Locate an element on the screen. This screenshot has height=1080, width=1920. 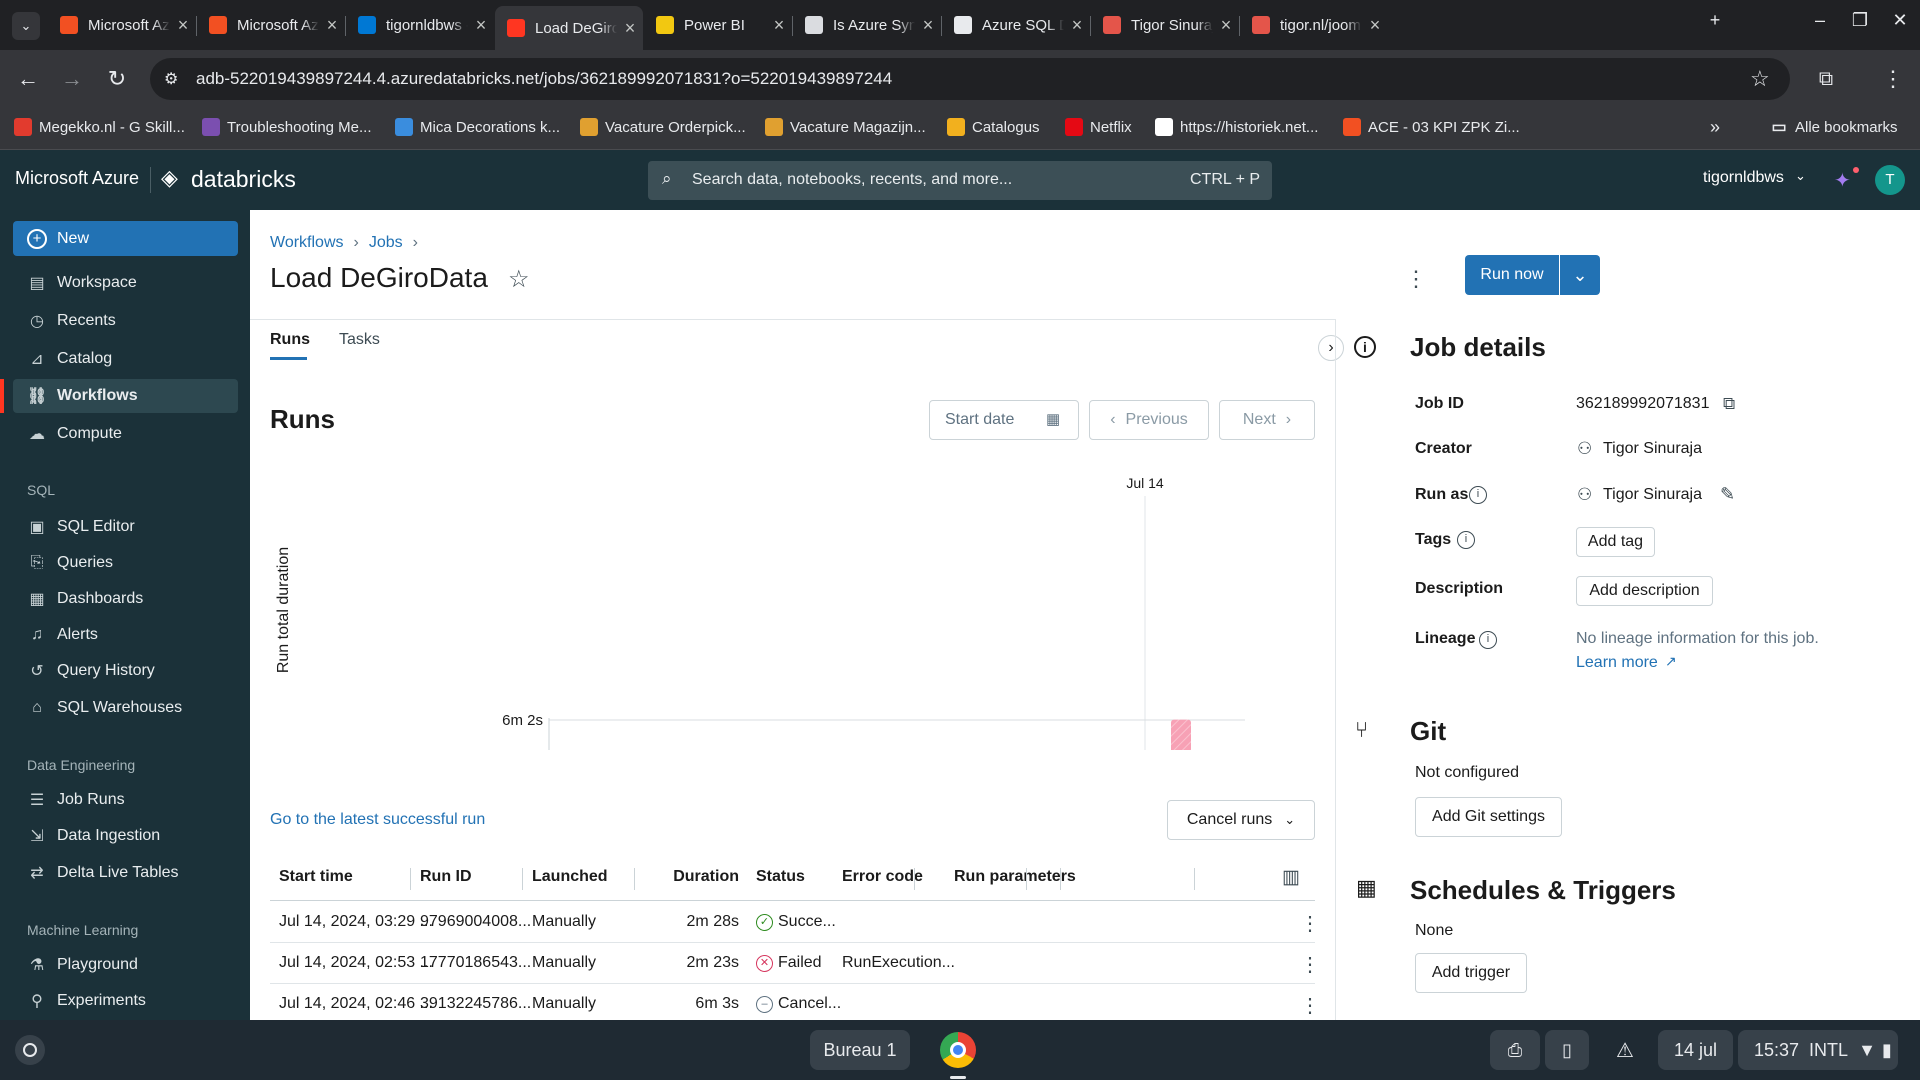
close-window-icon: ✕ is located at coordinates (1900, 20).